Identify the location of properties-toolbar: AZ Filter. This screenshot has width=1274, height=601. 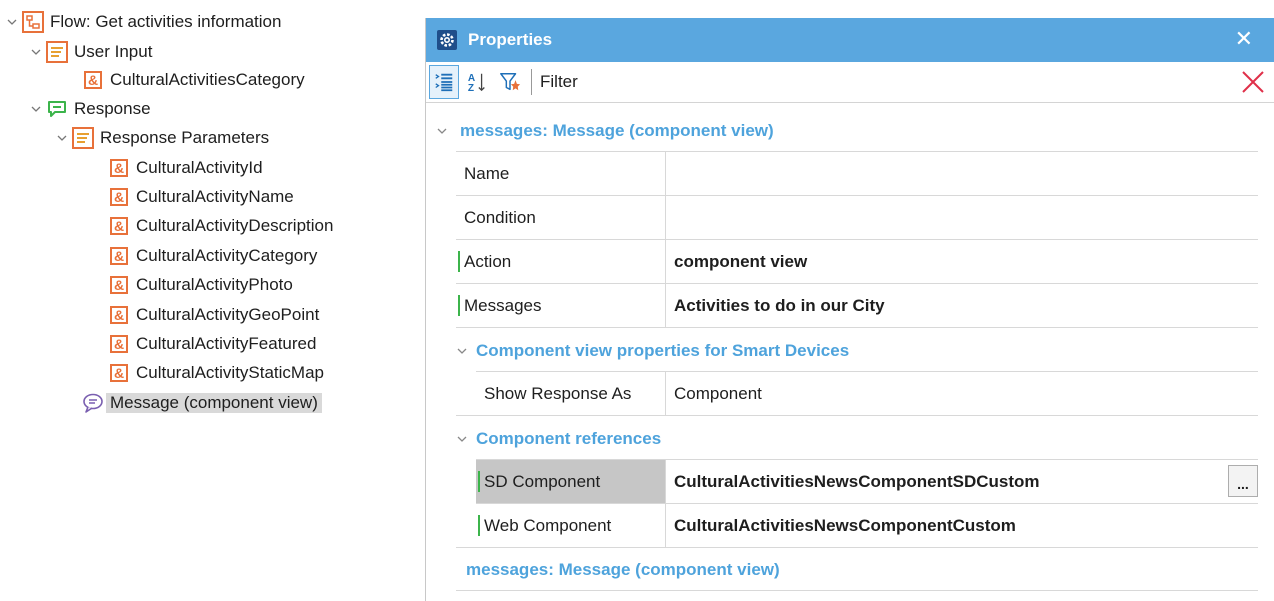
(850, 82).